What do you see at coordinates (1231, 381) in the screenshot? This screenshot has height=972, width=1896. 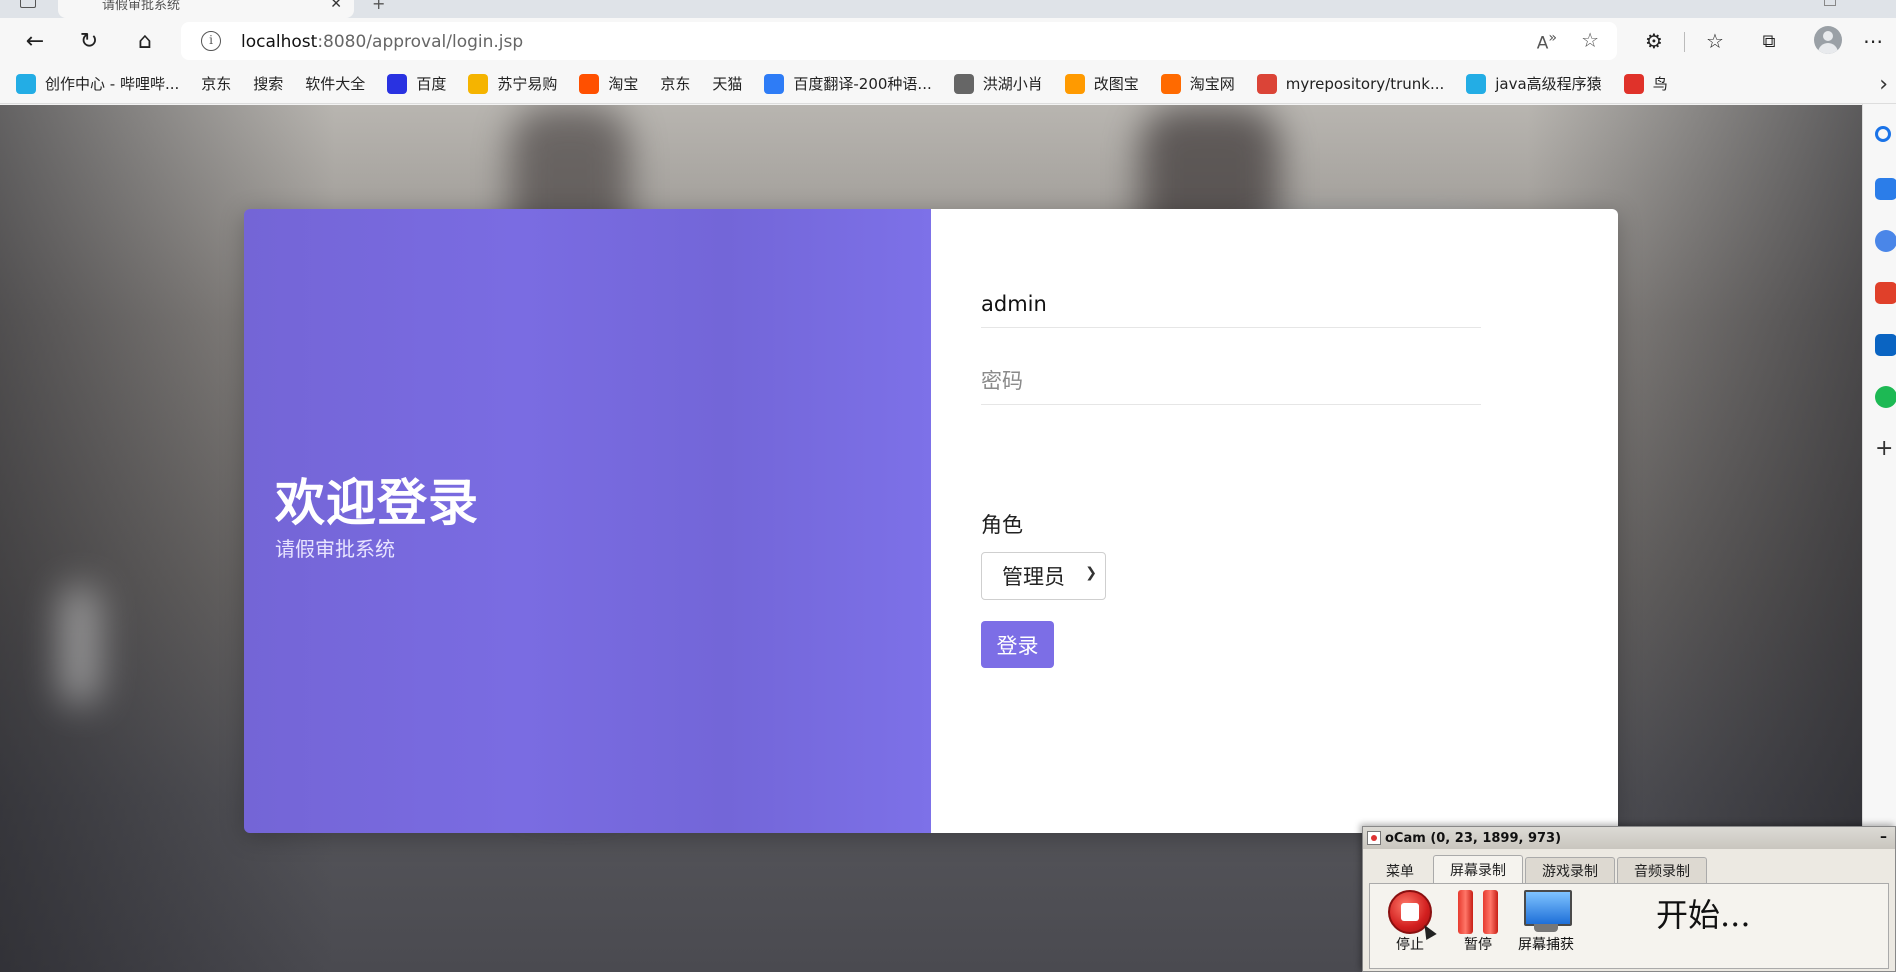 I see `password-input` at bounding box center [1231, 381].